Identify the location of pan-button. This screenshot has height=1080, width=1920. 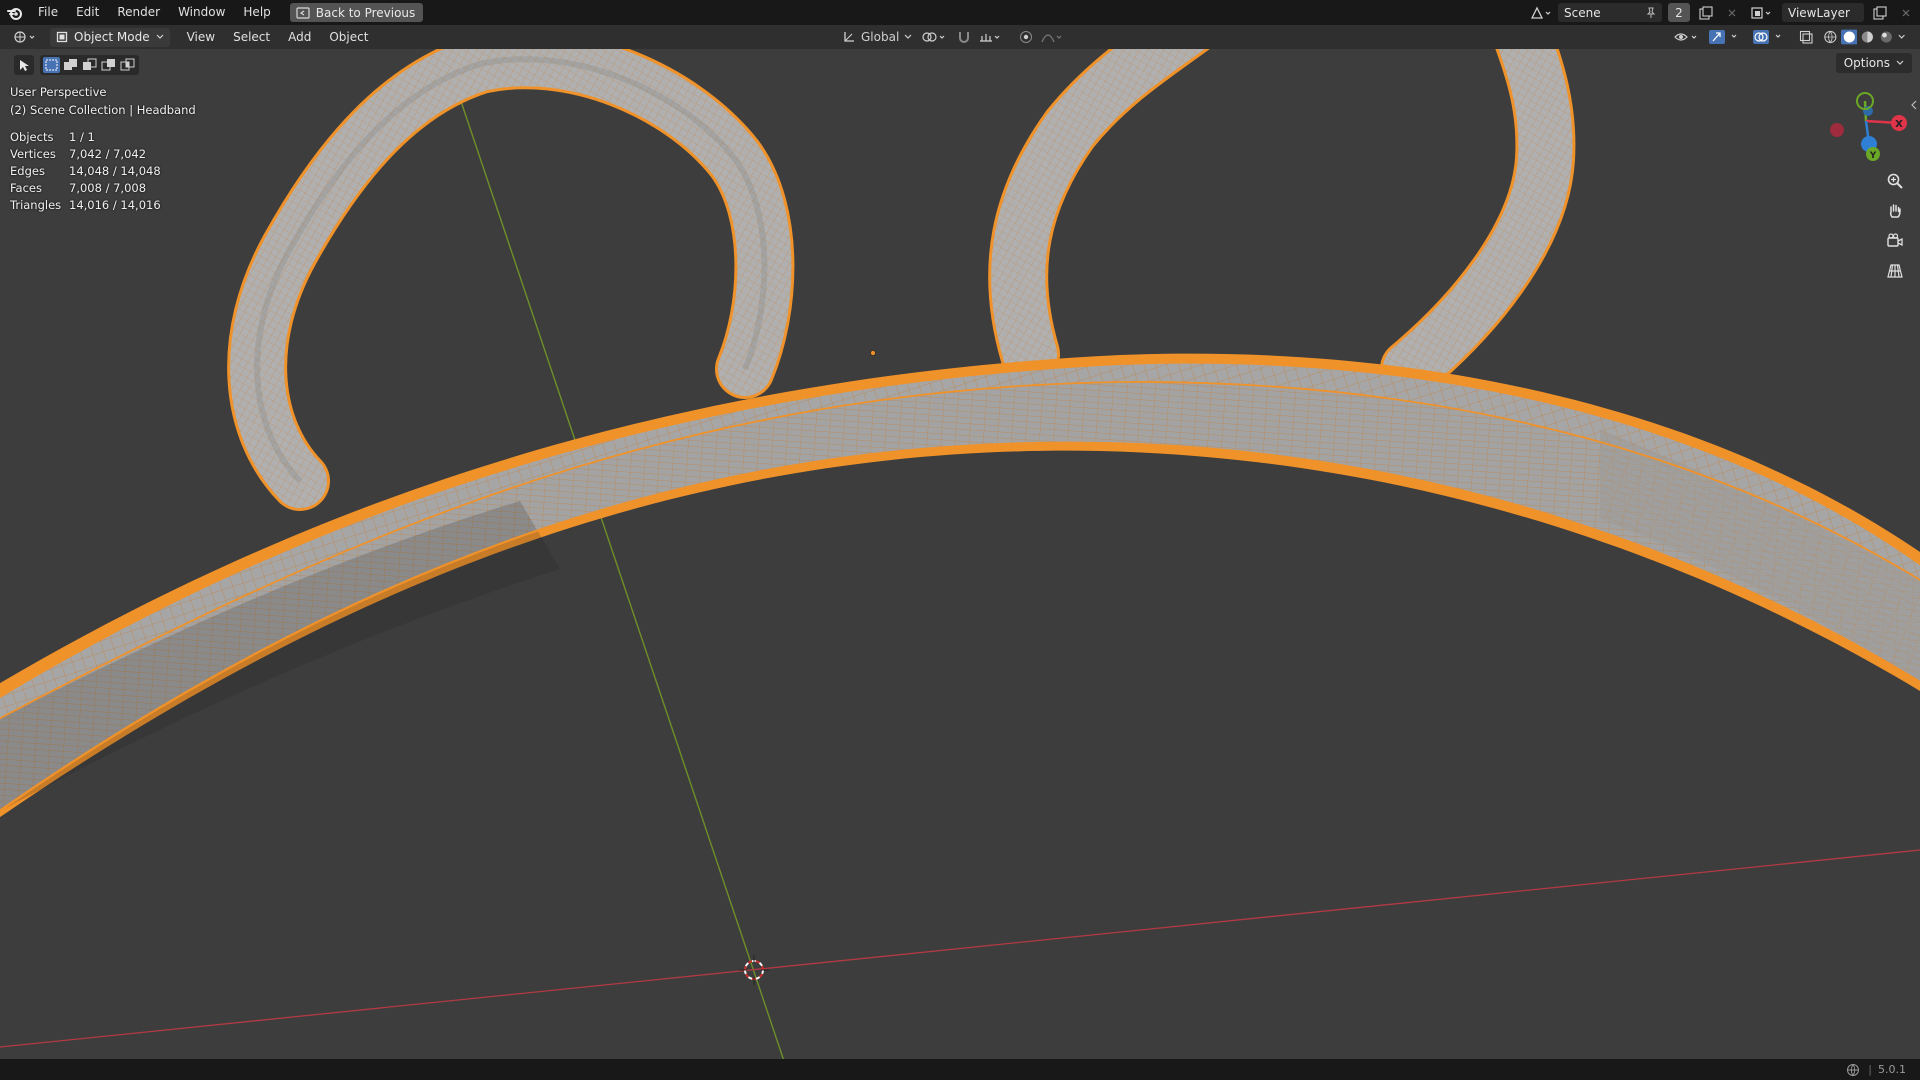
(1895, 211).